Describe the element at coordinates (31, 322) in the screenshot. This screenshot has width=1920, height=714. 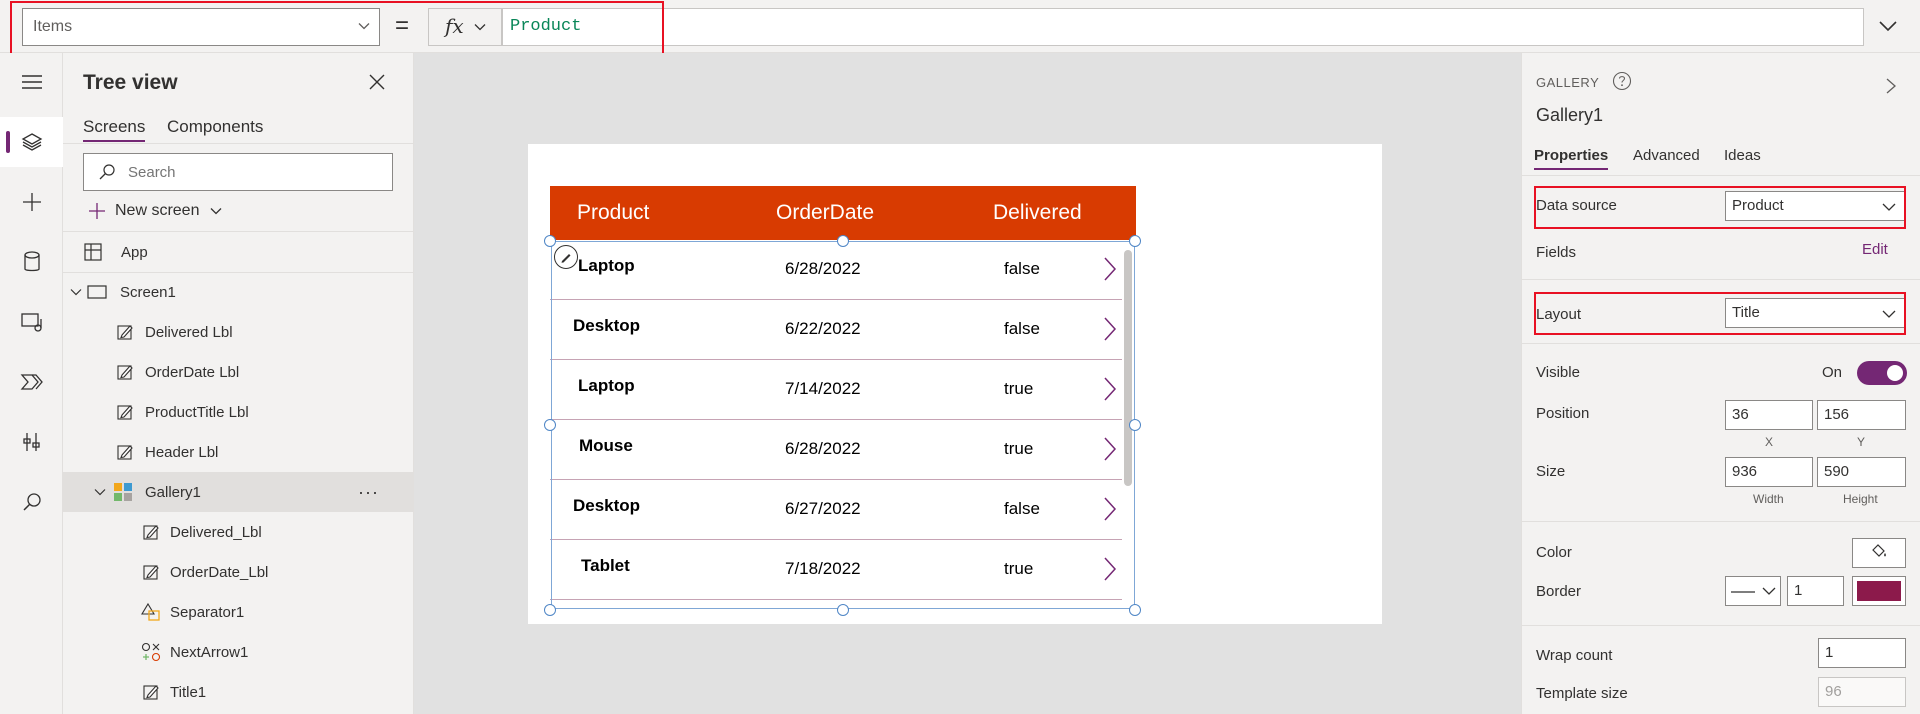
I see `media-icon` at that location.